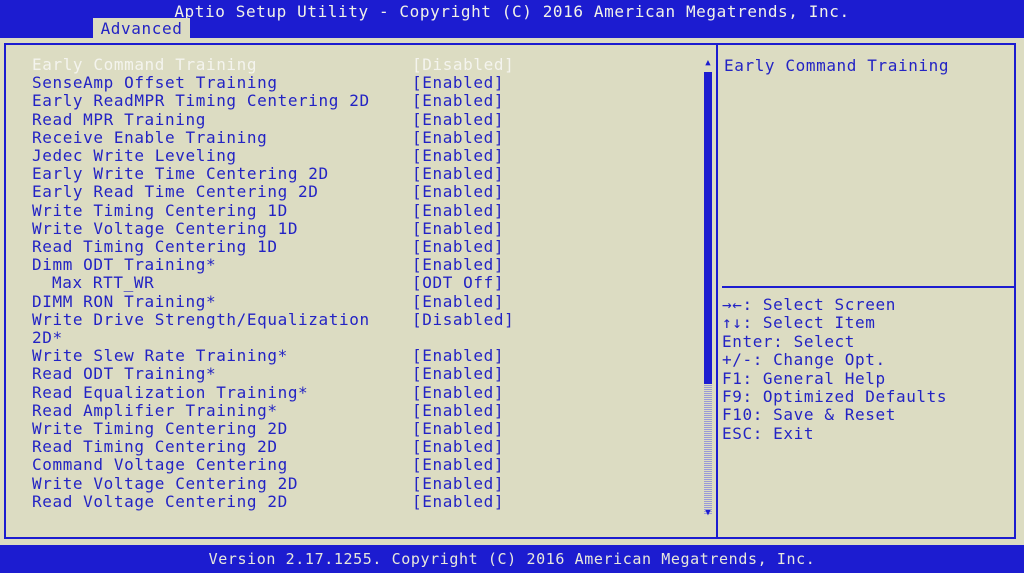 This screenshot has height=573, width=1024. What do you see at coordinates (708, 449) in the screenshot?
I see `scrollbar-track` at bounding box center [708, 449].